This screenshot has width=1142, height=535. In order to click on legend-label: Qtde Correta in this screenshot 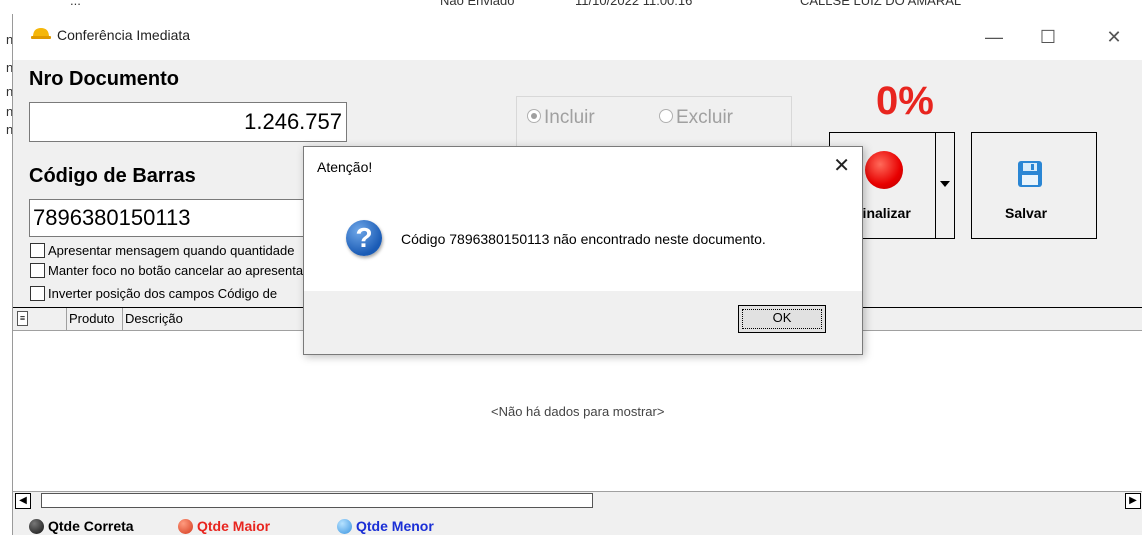, I will do `click(91, 526)`.